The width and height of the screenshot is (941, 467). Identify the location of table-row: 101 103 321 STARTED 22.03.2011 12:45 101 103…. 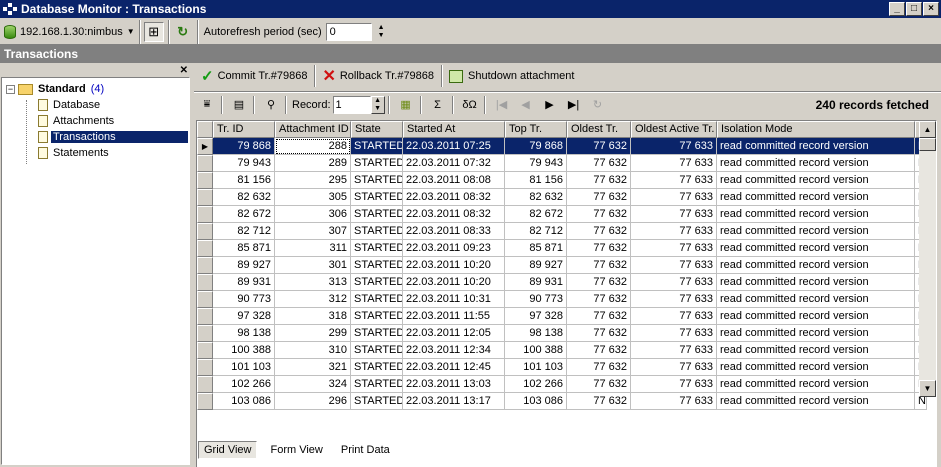
(562, 367).